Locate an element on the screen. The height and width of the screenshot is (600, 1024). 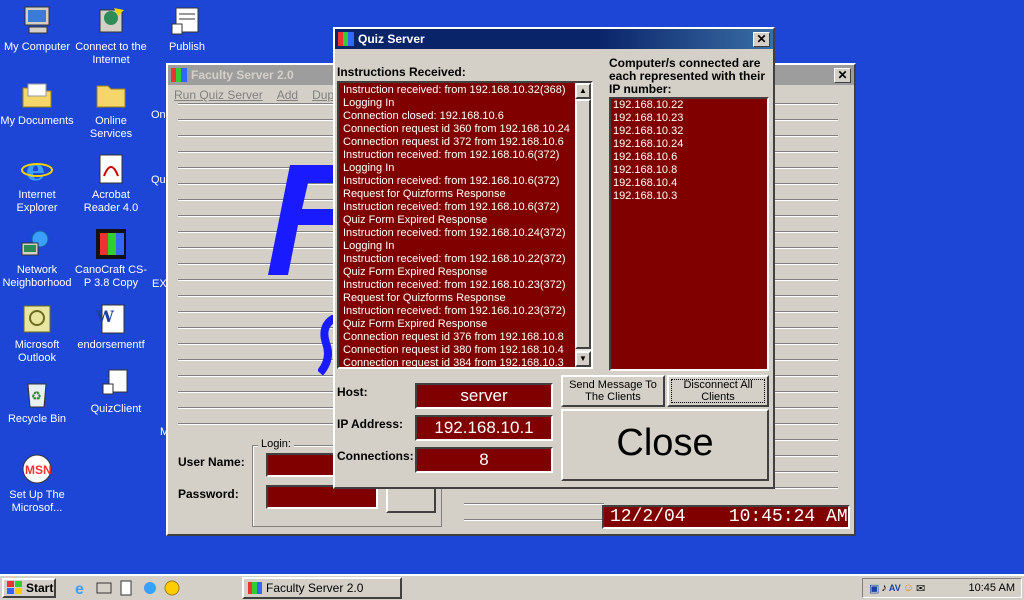
desktop-icon-recycle-bin: ♻ Recycle Bin is located at coordinates (37, 401).